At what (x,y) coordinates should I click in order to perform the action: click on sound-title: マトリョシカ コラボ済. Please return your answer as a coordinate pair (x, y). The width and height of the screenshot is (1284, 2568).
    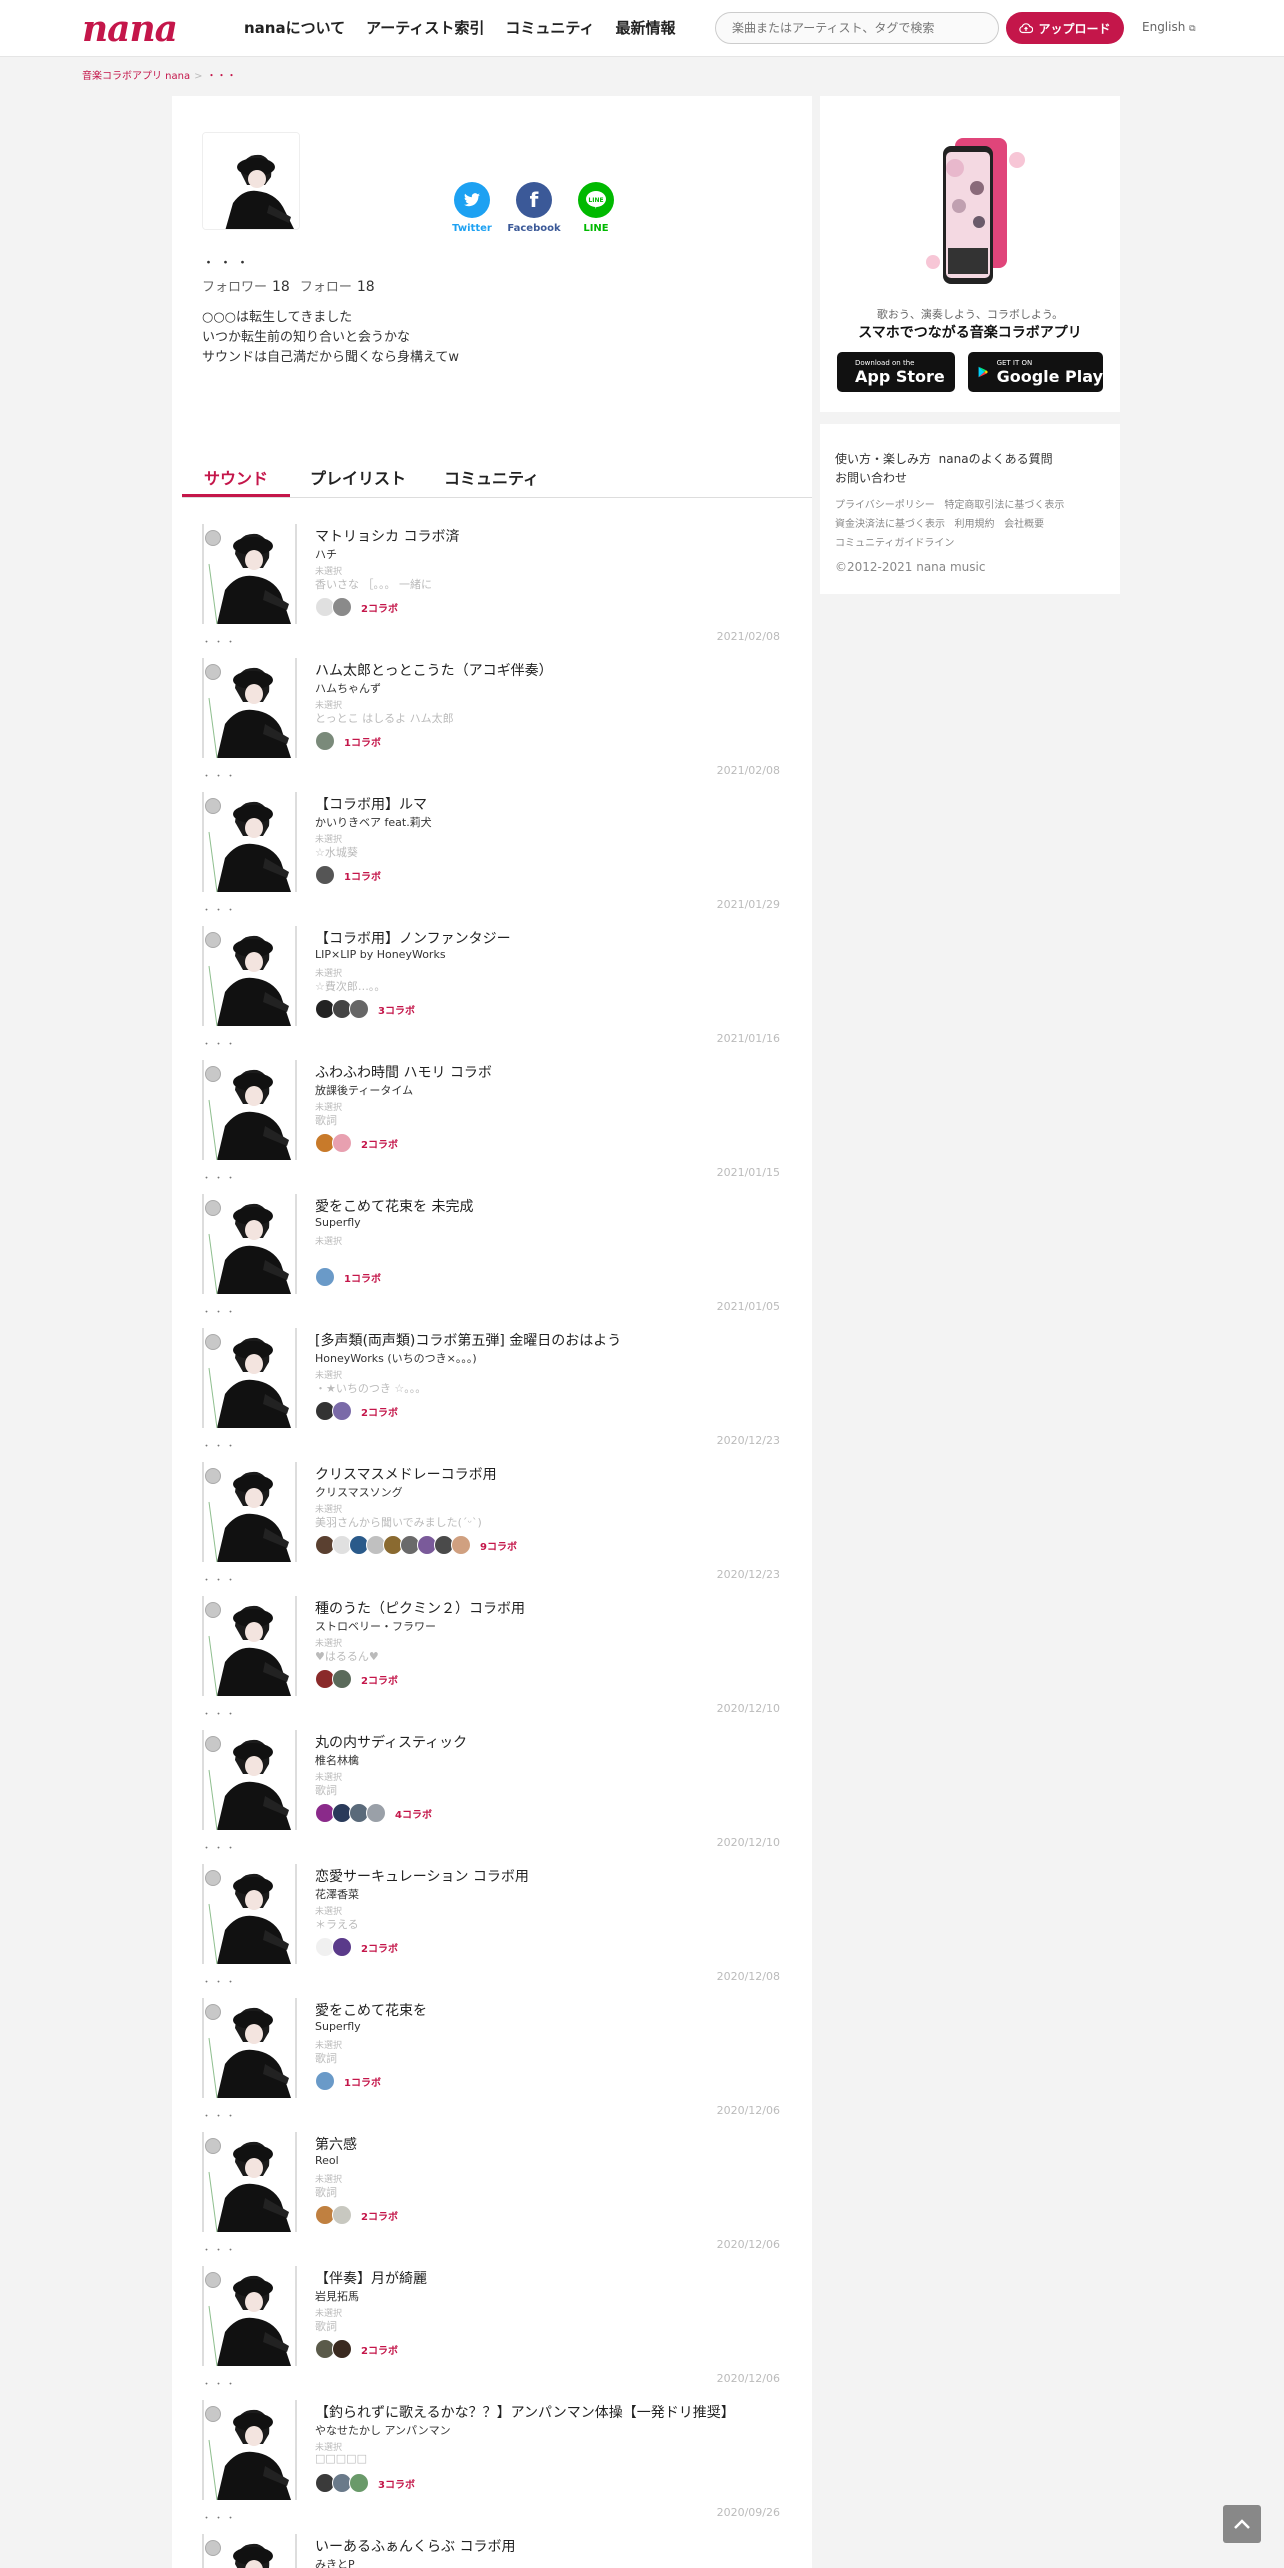
    Looking at the image, I should click on (387, 536).